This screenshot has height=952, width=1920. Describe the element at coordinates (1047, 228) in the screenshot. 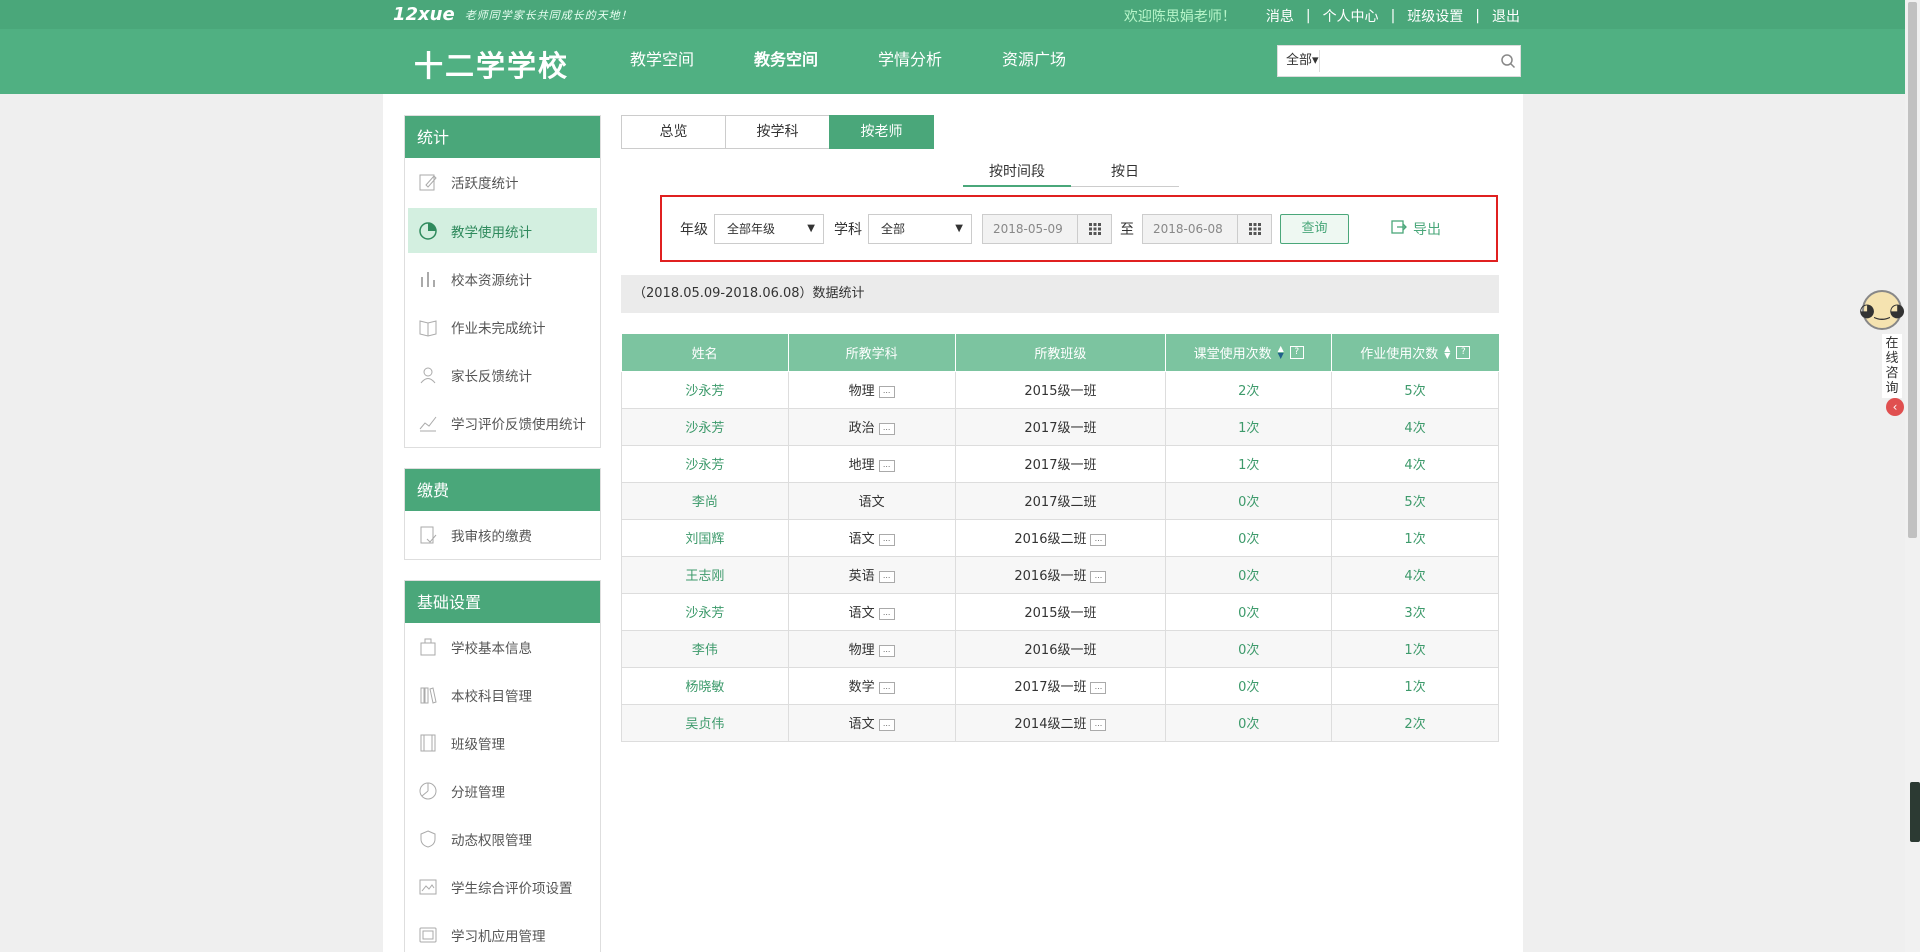

I see `start-date-field: 2018-05-09` at that location.